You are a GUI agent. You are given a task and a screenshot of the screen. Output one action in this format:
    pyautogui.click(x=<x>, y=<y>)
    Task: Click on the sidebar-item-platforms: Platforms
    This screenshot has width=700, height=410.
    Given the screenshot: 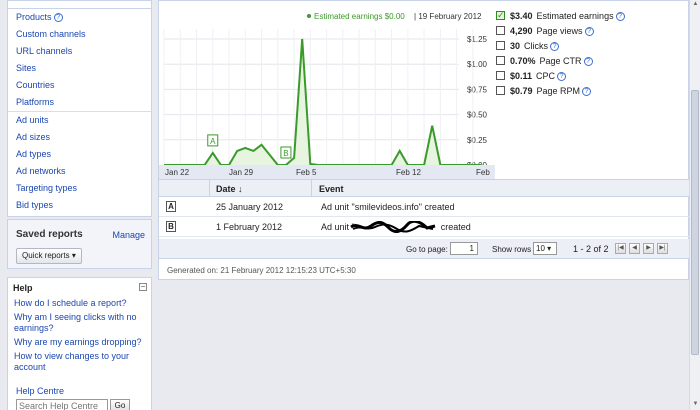 What is the action you would take?
    pyautogui.click(x=79, y=102)
    